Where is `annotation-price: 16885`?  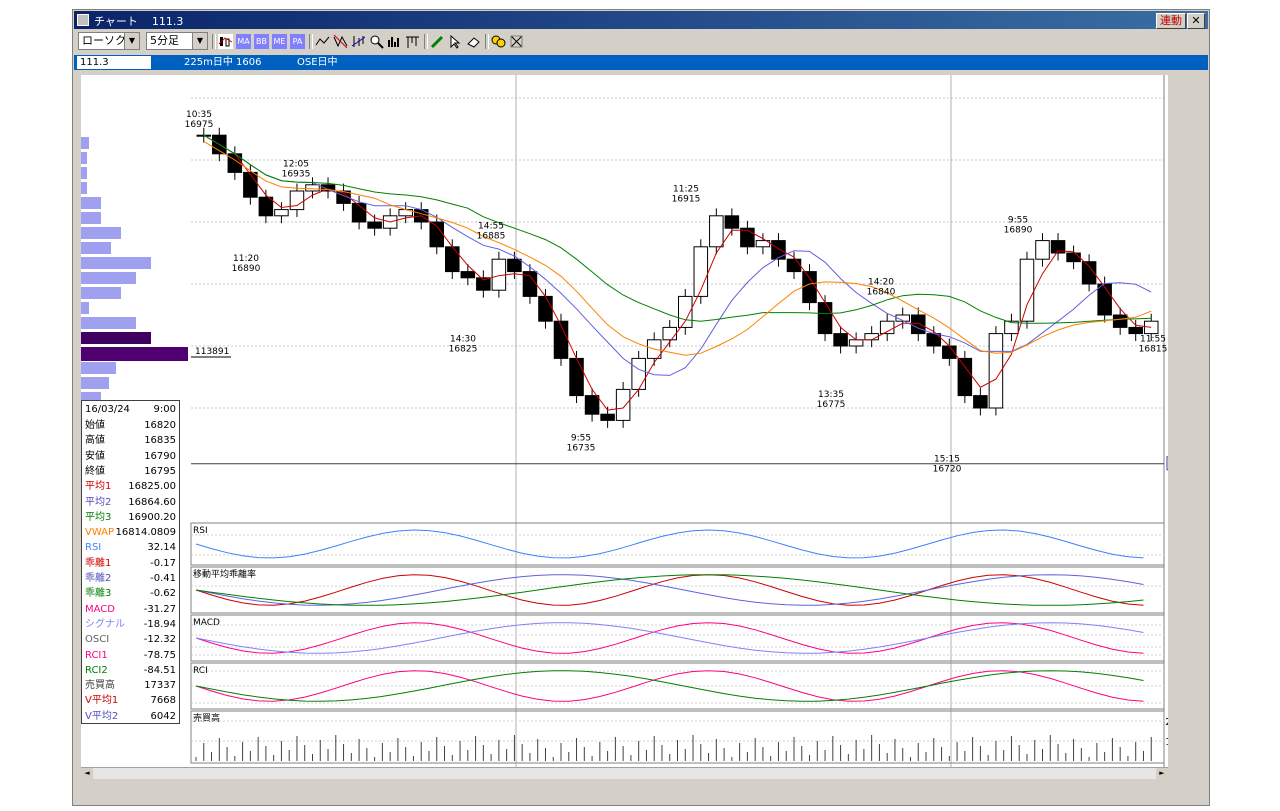 annotation-price: 16885 is located at coordinates (491, 237).